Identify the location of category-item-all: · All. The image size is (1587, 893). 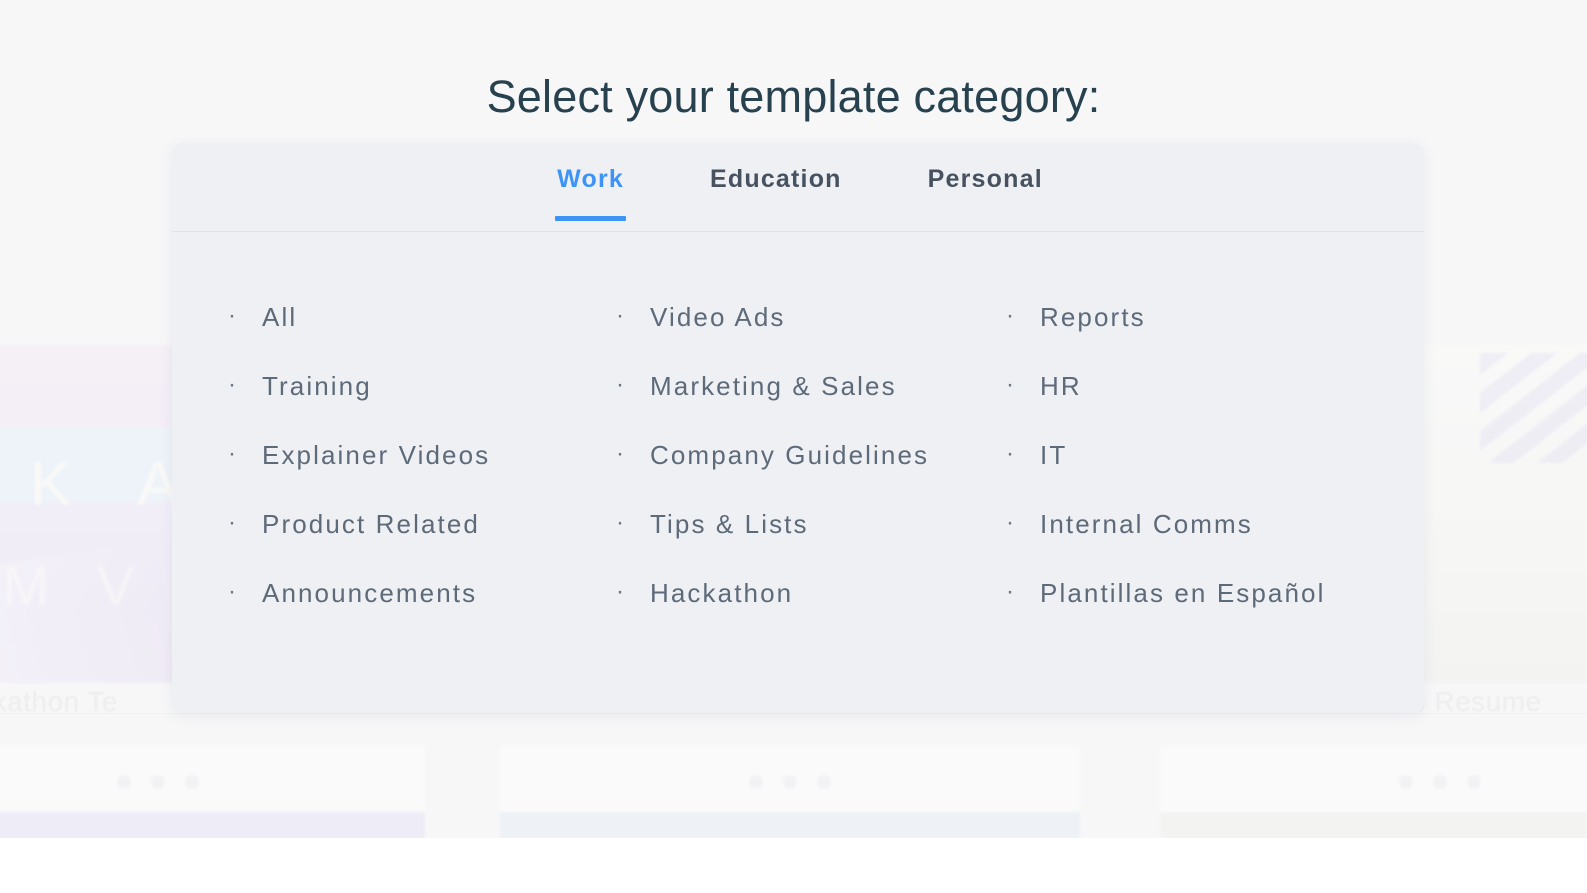
(394, 338).